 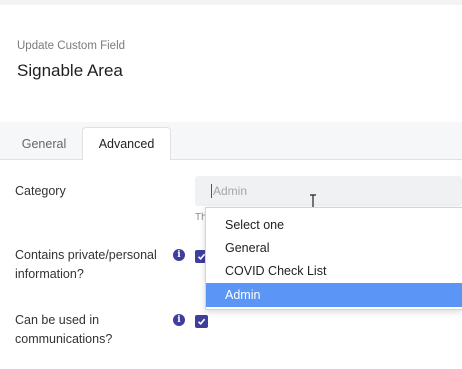 What do you see at coordinates (334, 224) in the screenshot?
I see `dropdown-option-select-one: Select one` at bounding box center [334, 224].